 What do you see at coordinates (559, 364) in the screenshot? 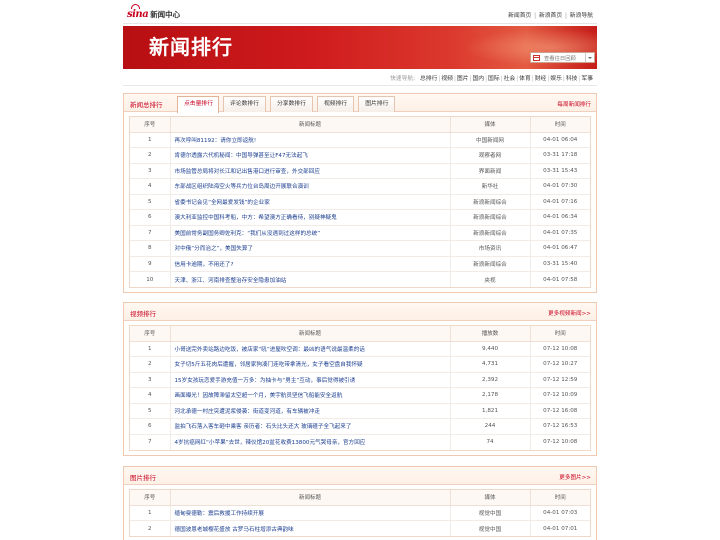
I see `row-time: 07-12 10:27` at bounding box center [559, 364].